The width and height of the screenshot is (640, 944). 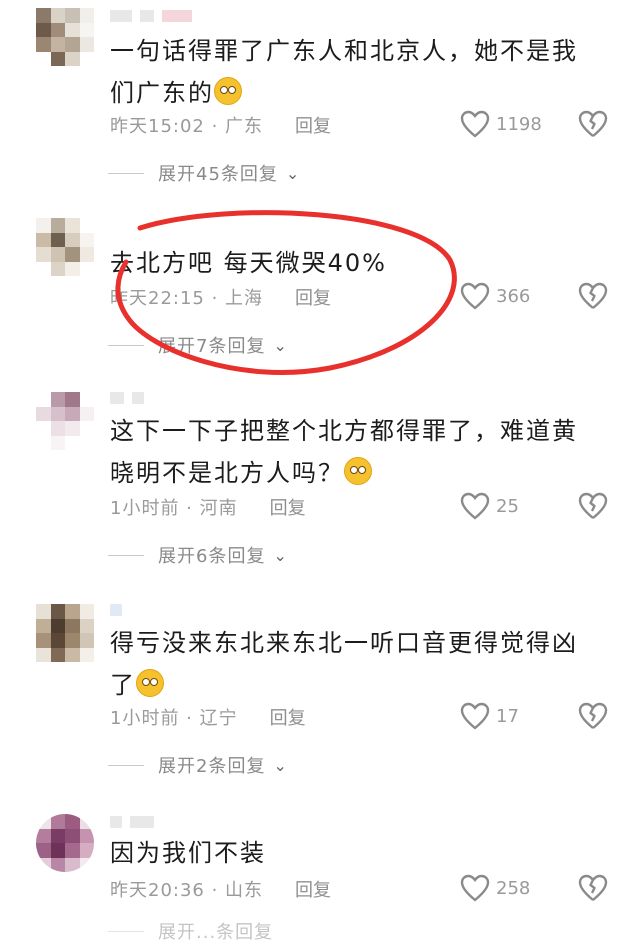 I want to click on comment-meta: 1小时前 · 河南 回复, so click(x=208, y=507).